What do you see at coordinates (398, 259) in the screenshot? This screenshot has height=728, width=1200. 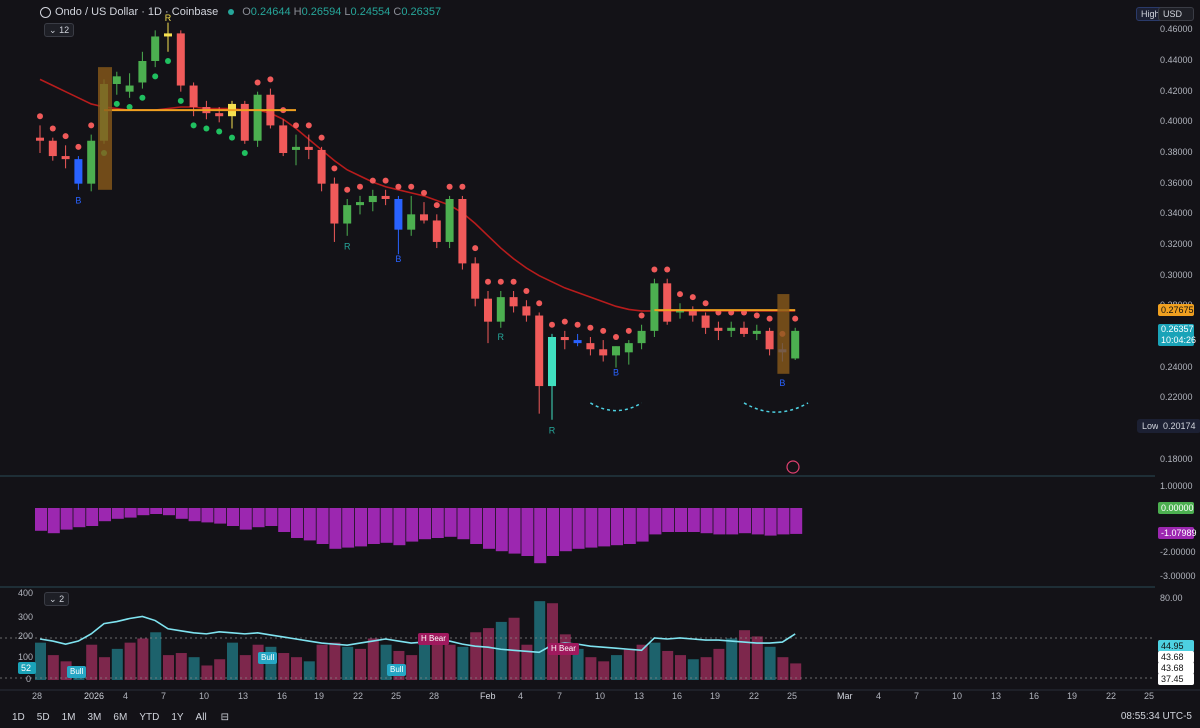 I see `signal-label: B` at bounding box center [398, 259].